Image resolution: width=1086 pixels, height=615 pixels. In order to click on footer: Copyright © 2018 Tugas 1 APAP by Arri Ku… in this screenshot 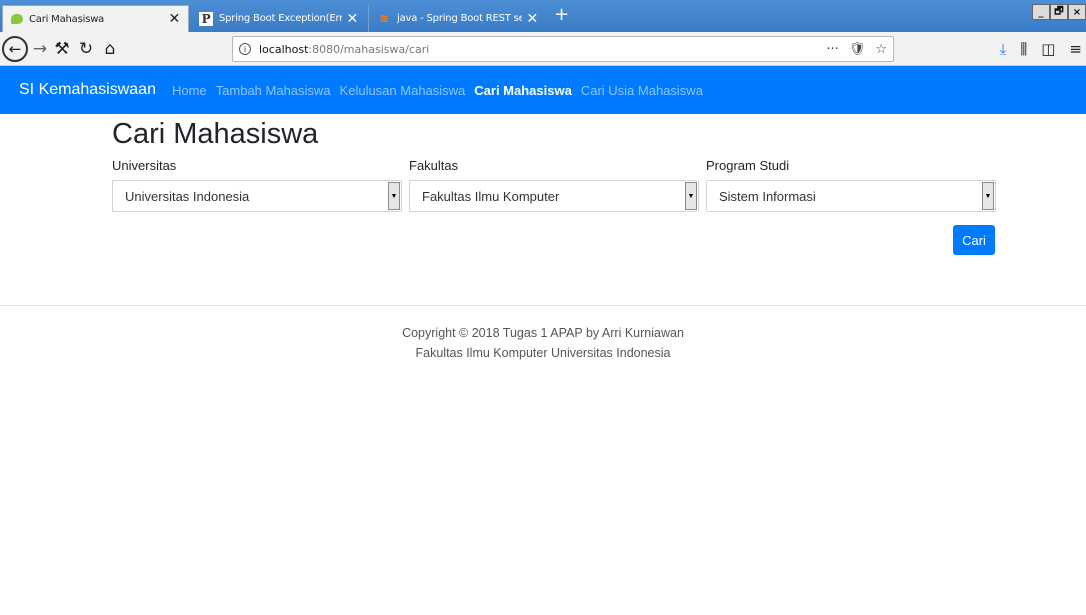, I will do `click(543, 343)`.